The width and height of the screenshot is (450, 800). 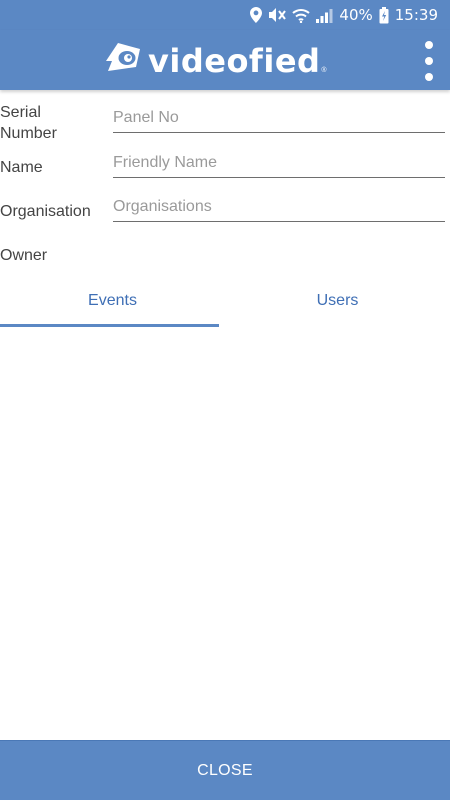 I want to click on tab-events-label: Events, so click(x=112, y=300).